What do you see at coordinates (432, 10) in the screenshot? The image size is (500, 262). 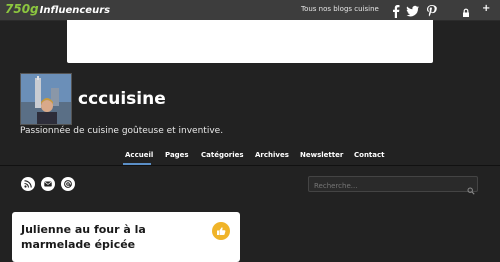 I see `pinterest-icon` at bounding box center [432, 10].